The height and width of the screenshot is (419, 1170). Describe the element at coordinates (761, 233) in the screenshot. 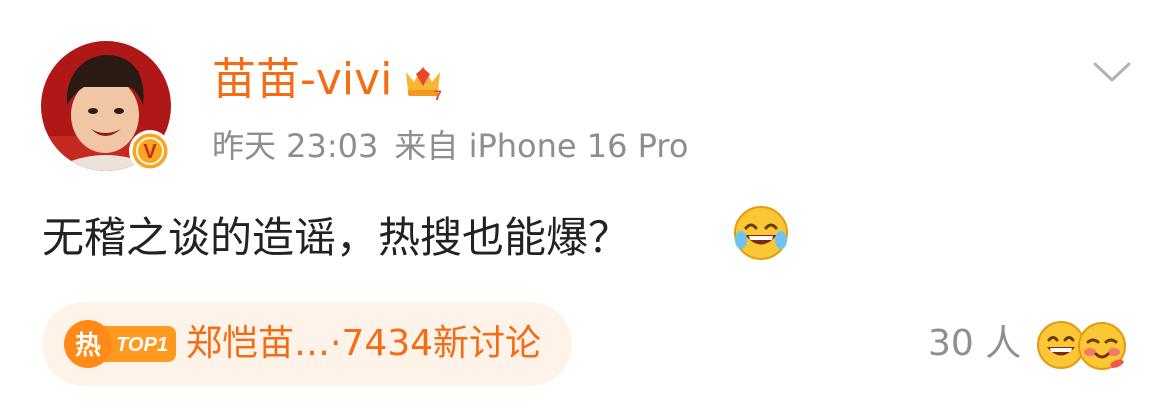

I see `laugh-icon` at that location.